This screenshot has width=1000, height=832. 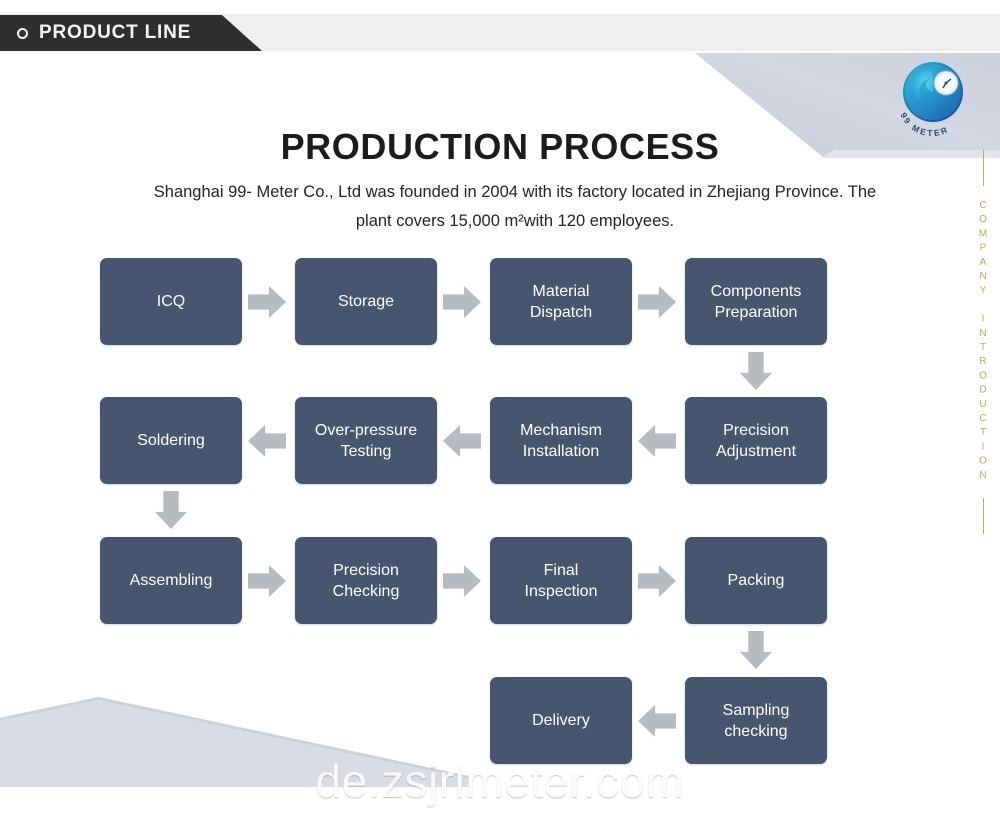 What do you see at coordinates (756, 440) in the screenshot?
I see `flow-step-precision-adjustment: Precision Adjustment` at bounding box center [756, 440].